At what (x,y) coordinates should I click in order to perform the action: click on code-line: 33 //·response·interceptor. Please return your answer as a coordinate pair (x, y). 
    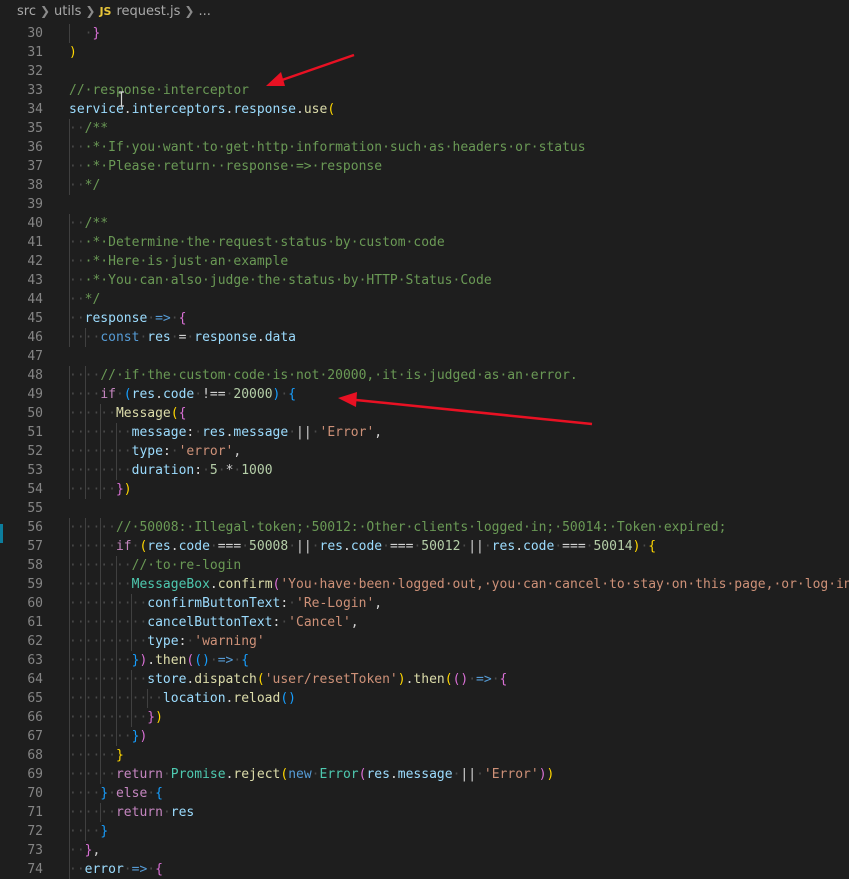
    Looking at the image, I should click on (424, 90).